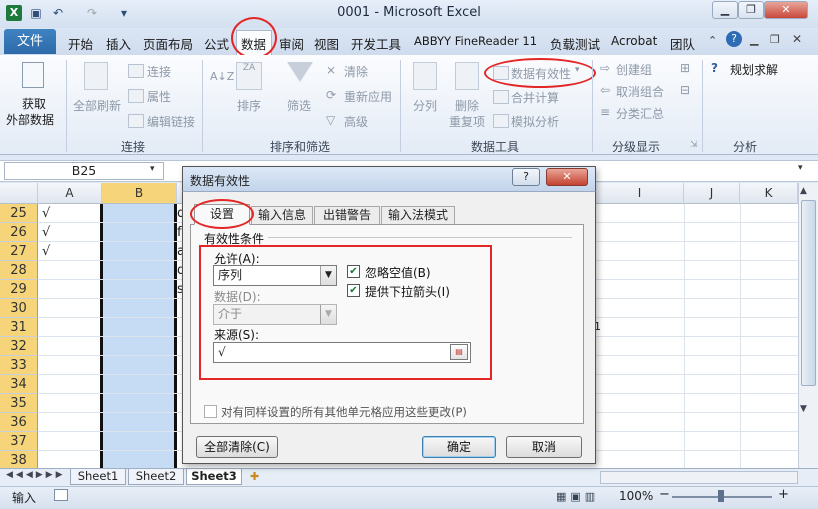 Image resolution: width=818 pixels, height=509 pixels. I want to click on view-mode-icons: ▦▣▥, so click(577, 496).